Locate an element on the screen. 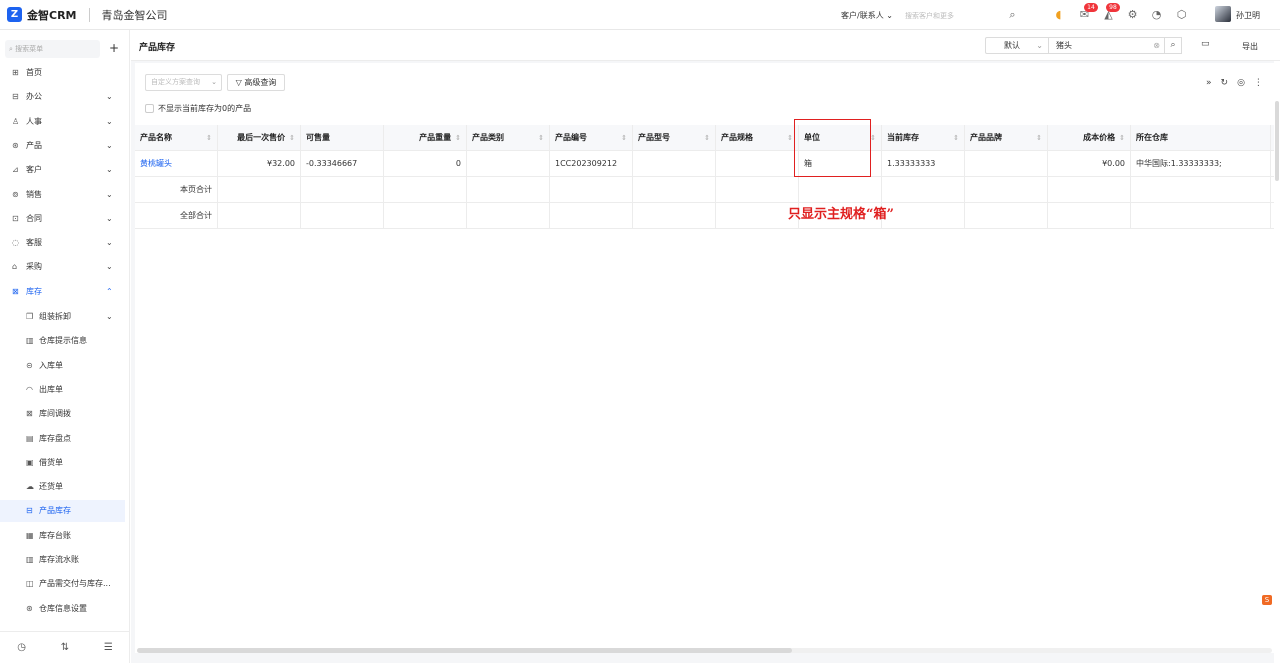 Image resolution: width=1280 pixels, height=663 pixels. history-icon: ◷ is located at coordinates (21, 647).